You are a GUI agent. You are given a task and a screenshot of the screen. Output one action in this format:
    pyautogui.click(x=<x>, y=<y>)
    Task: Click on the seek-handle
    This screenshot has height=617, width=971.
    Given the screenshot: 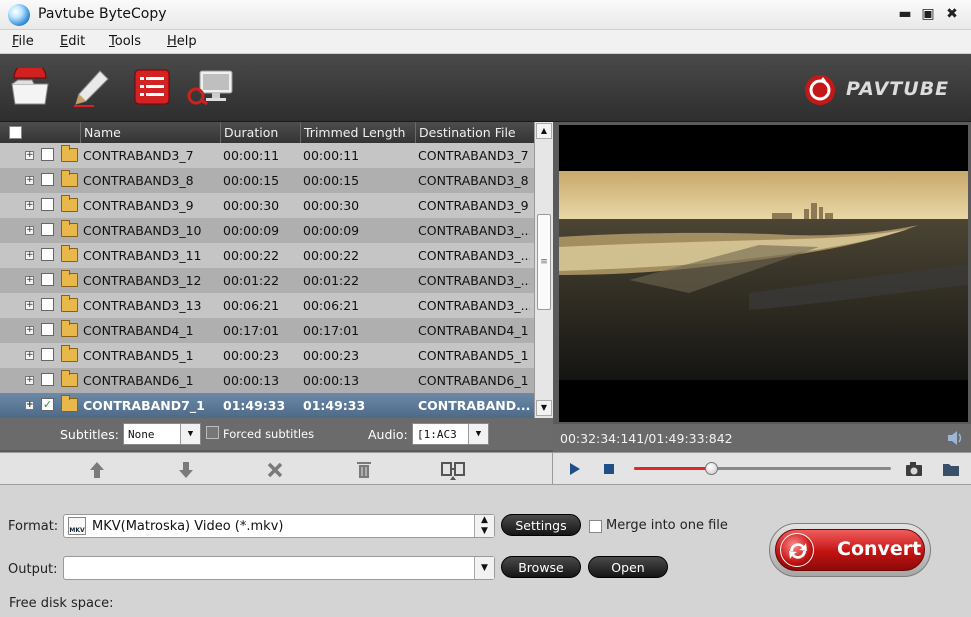 What is the action you would take?
    pyautogui.click(x=712, y=468)
    